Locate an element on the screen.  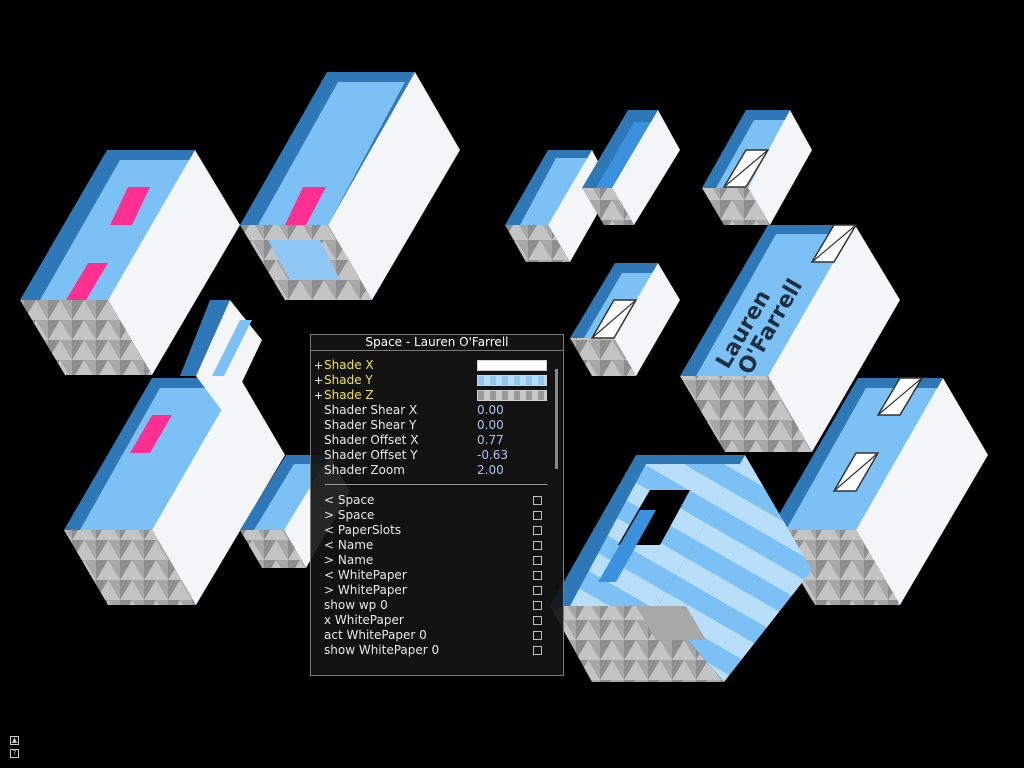
block-frame-bottom-center is located at coordinates (681, 568).